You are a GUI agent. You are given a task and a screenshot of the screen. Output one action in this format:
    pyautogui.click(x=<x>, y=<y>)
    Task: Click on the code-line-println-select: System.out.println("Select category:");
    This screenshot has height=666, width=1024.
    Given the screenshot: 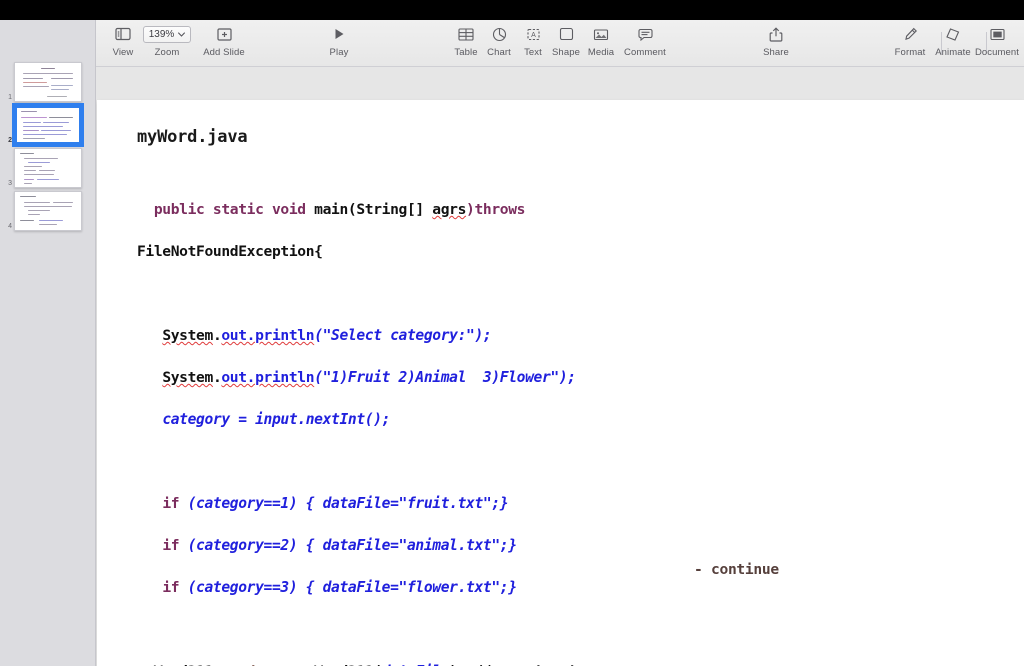 What is the action you would take?
    pyautogui.click(x=381, y=335)
    